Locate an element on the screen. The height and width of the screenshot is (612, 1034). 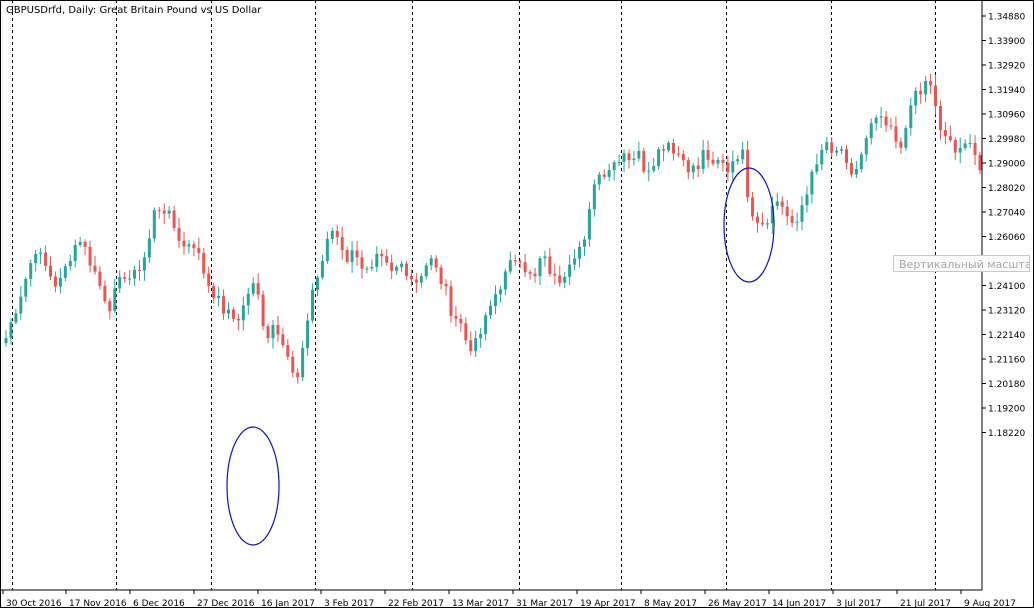
x-tick-label: 17 Nov 2016 is located at coordinates (98, 603).